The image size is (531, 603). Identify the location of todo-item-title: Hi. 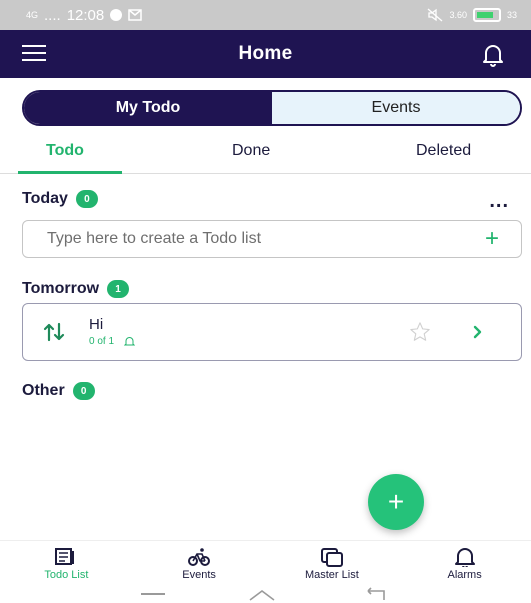
(96, 324).